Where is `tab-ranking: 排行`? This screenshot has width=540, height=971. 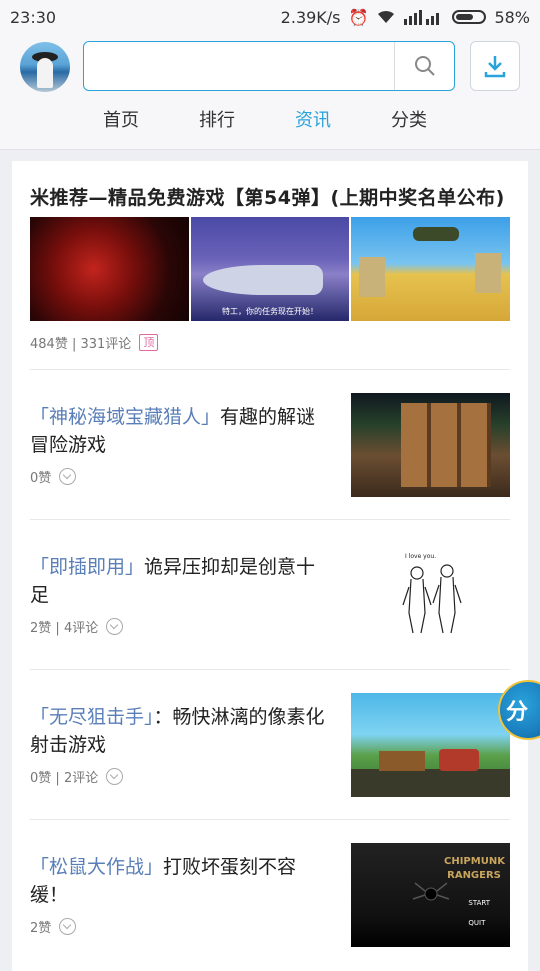
tab-ranking: 排行 is located at coordinates (217, 119).